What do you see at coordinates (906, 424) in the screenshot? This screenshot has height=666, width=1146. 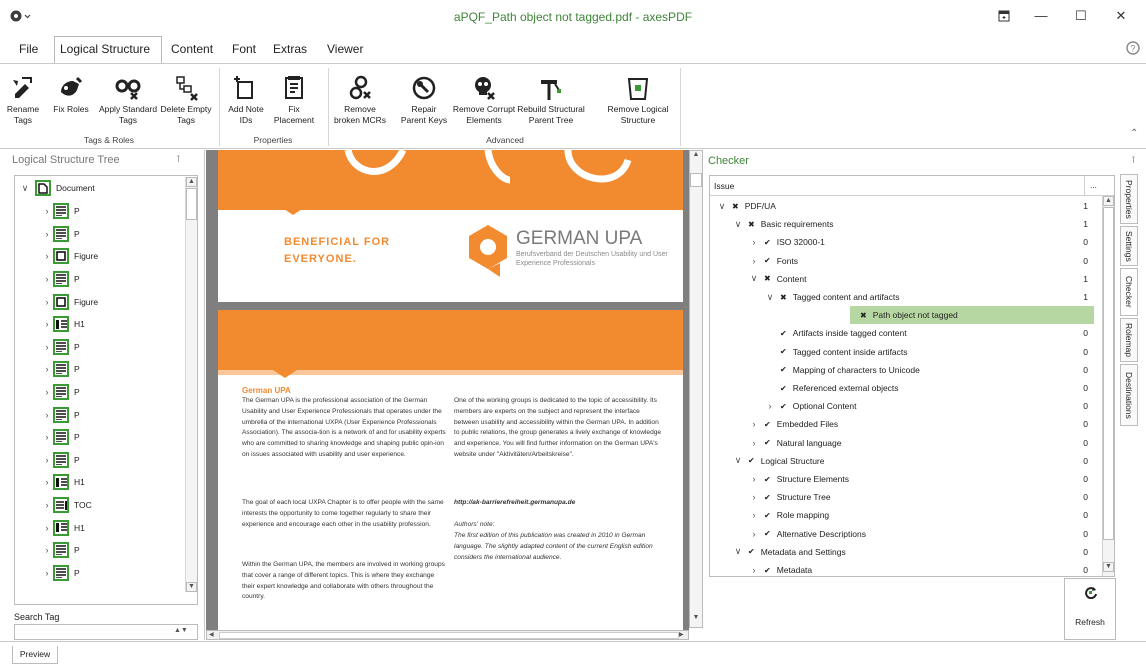 I see `checker-row: › ✔ Embedded Files 0` at bounding box center [906, 424].